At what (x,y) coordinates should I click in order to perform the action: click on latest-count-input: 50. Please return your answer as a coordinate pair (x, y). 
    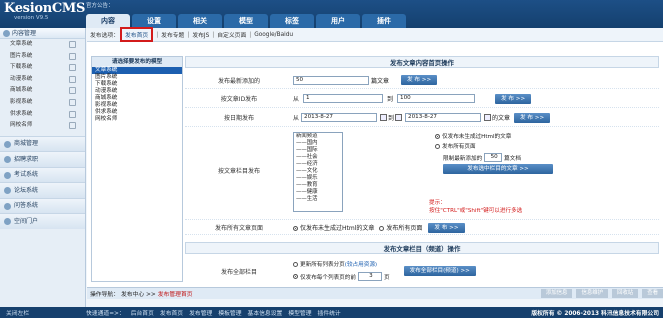
    Looking at the image, I should click on (331, 80).